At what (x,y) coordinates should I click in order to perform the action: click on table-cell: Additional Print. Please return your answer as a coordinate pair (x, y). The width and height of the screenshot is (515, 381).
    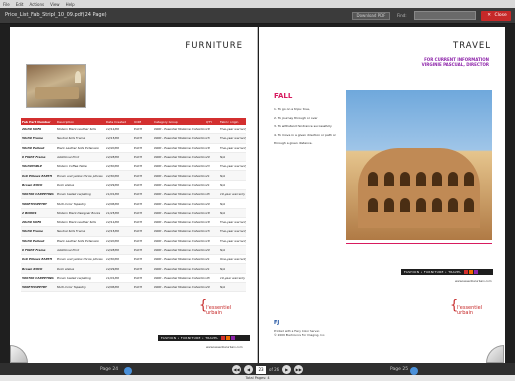
    Looking at the image, I should click on (68, 250).